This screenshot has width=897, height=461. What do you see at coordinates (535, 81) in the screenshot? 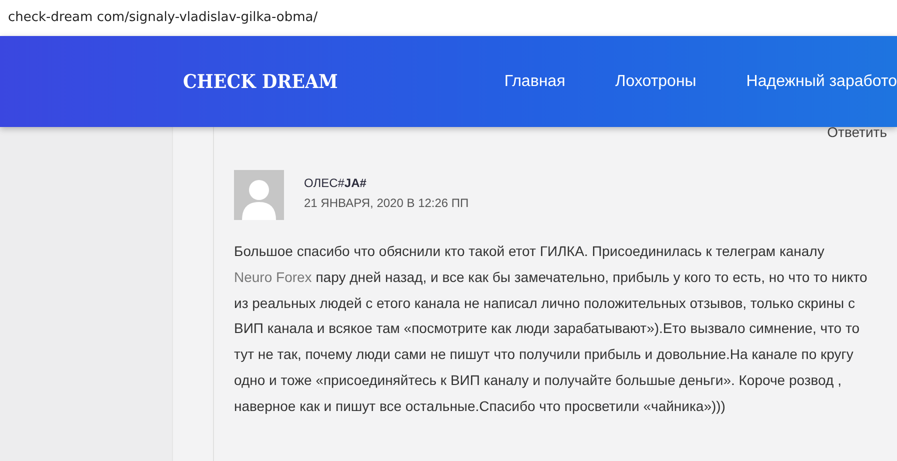
I see `nav-link: Главная` at bounding box center [535, 81].